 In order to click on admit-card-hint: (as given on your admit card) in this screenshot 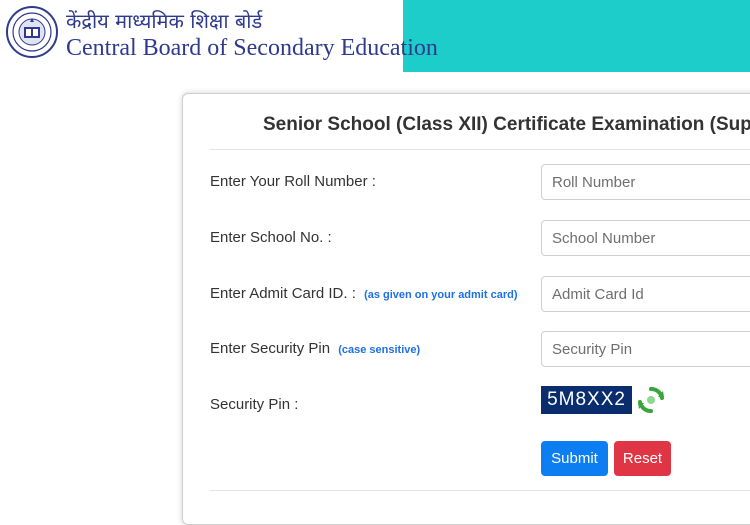, I will do `click(441, 295)`.